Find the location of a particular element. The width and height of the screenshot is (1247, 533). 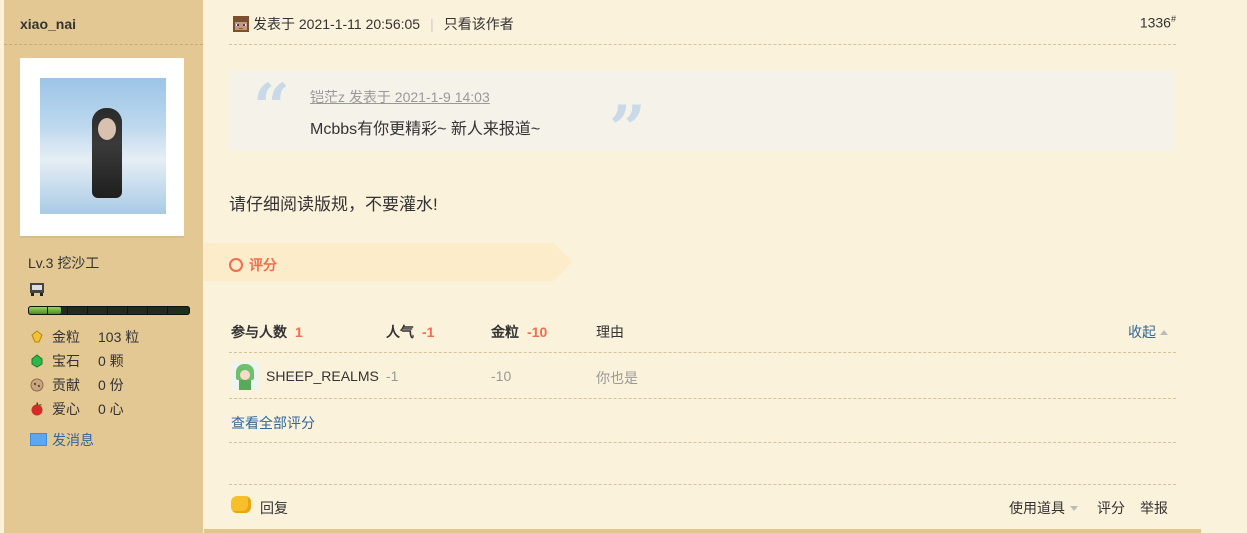

quote-source-link: 铠茫z 发表于 2021-1-9 14:03 is located at coordinates (400, 97).